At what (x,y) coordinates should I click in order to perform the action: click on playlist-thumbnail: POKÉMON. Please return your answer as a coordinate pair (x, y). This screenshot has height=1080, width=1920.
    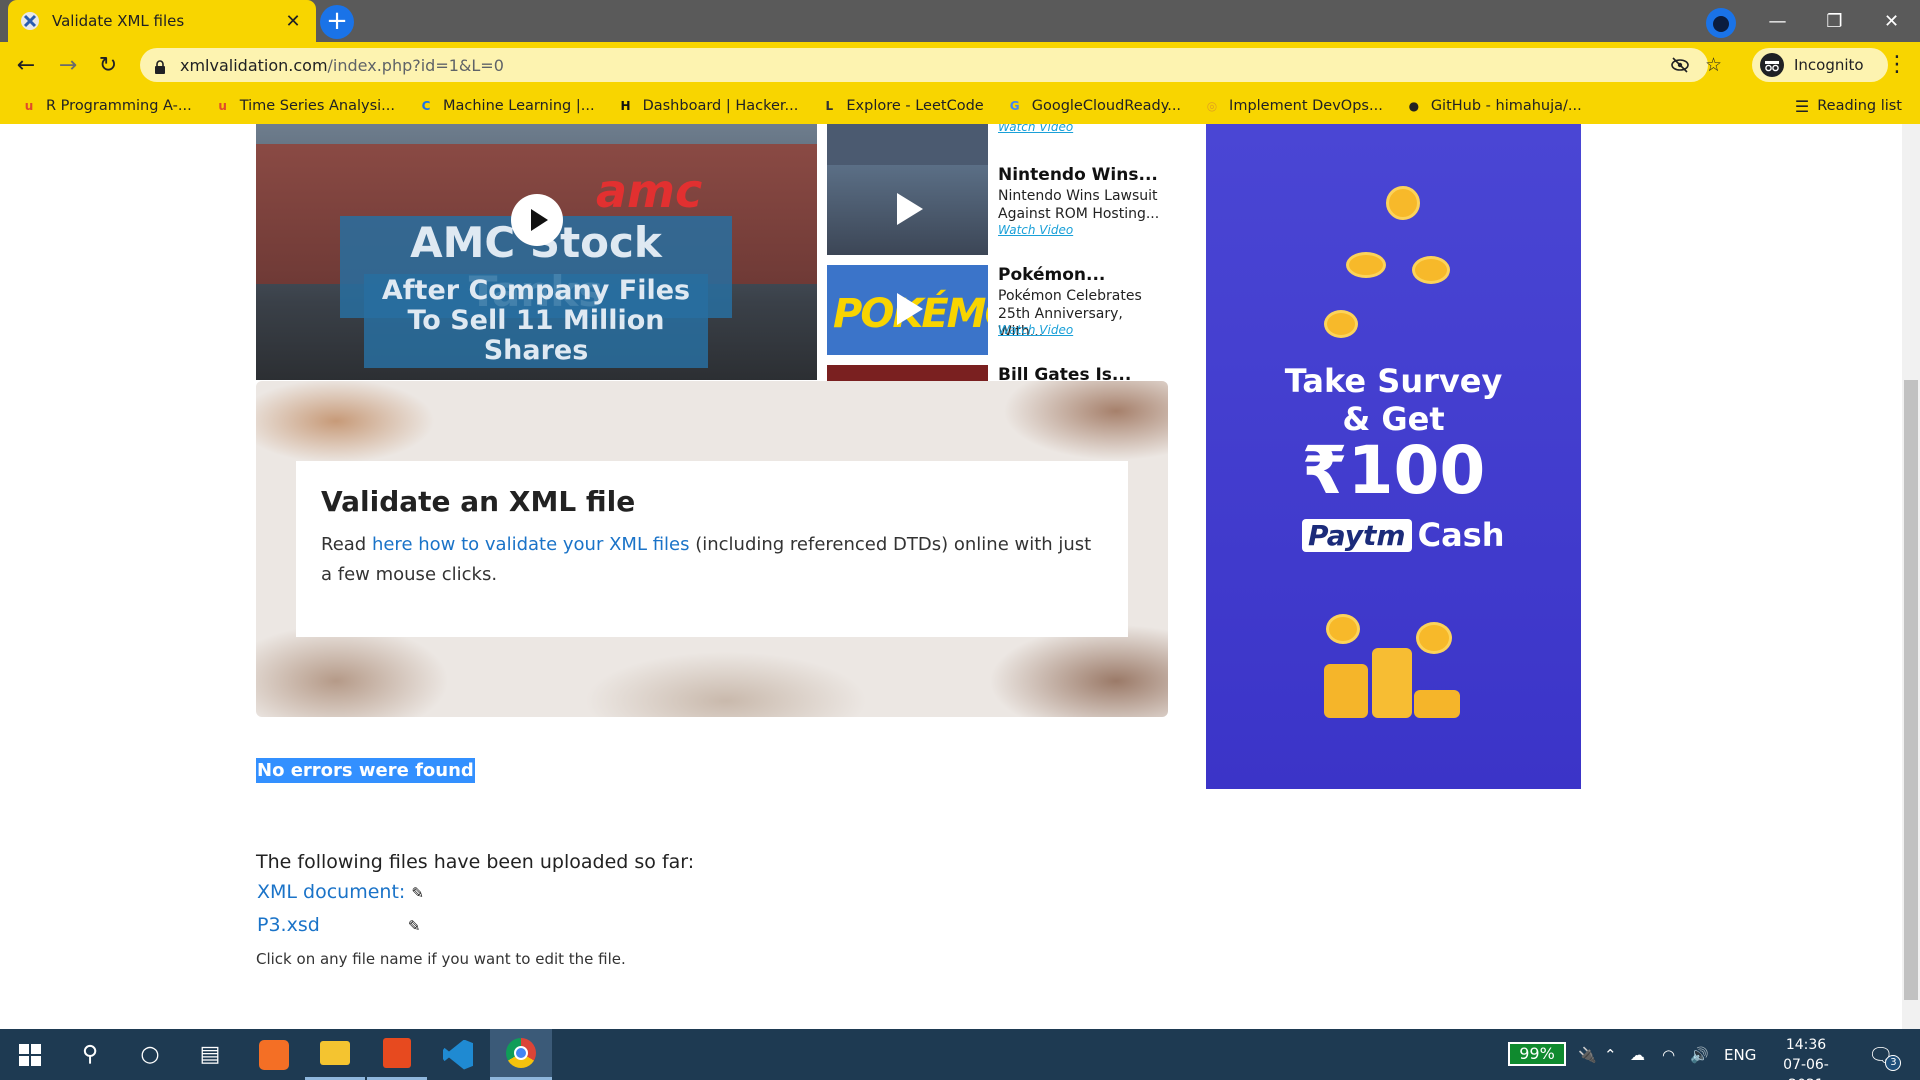
    Looking at the image, I should click on (907, 310).